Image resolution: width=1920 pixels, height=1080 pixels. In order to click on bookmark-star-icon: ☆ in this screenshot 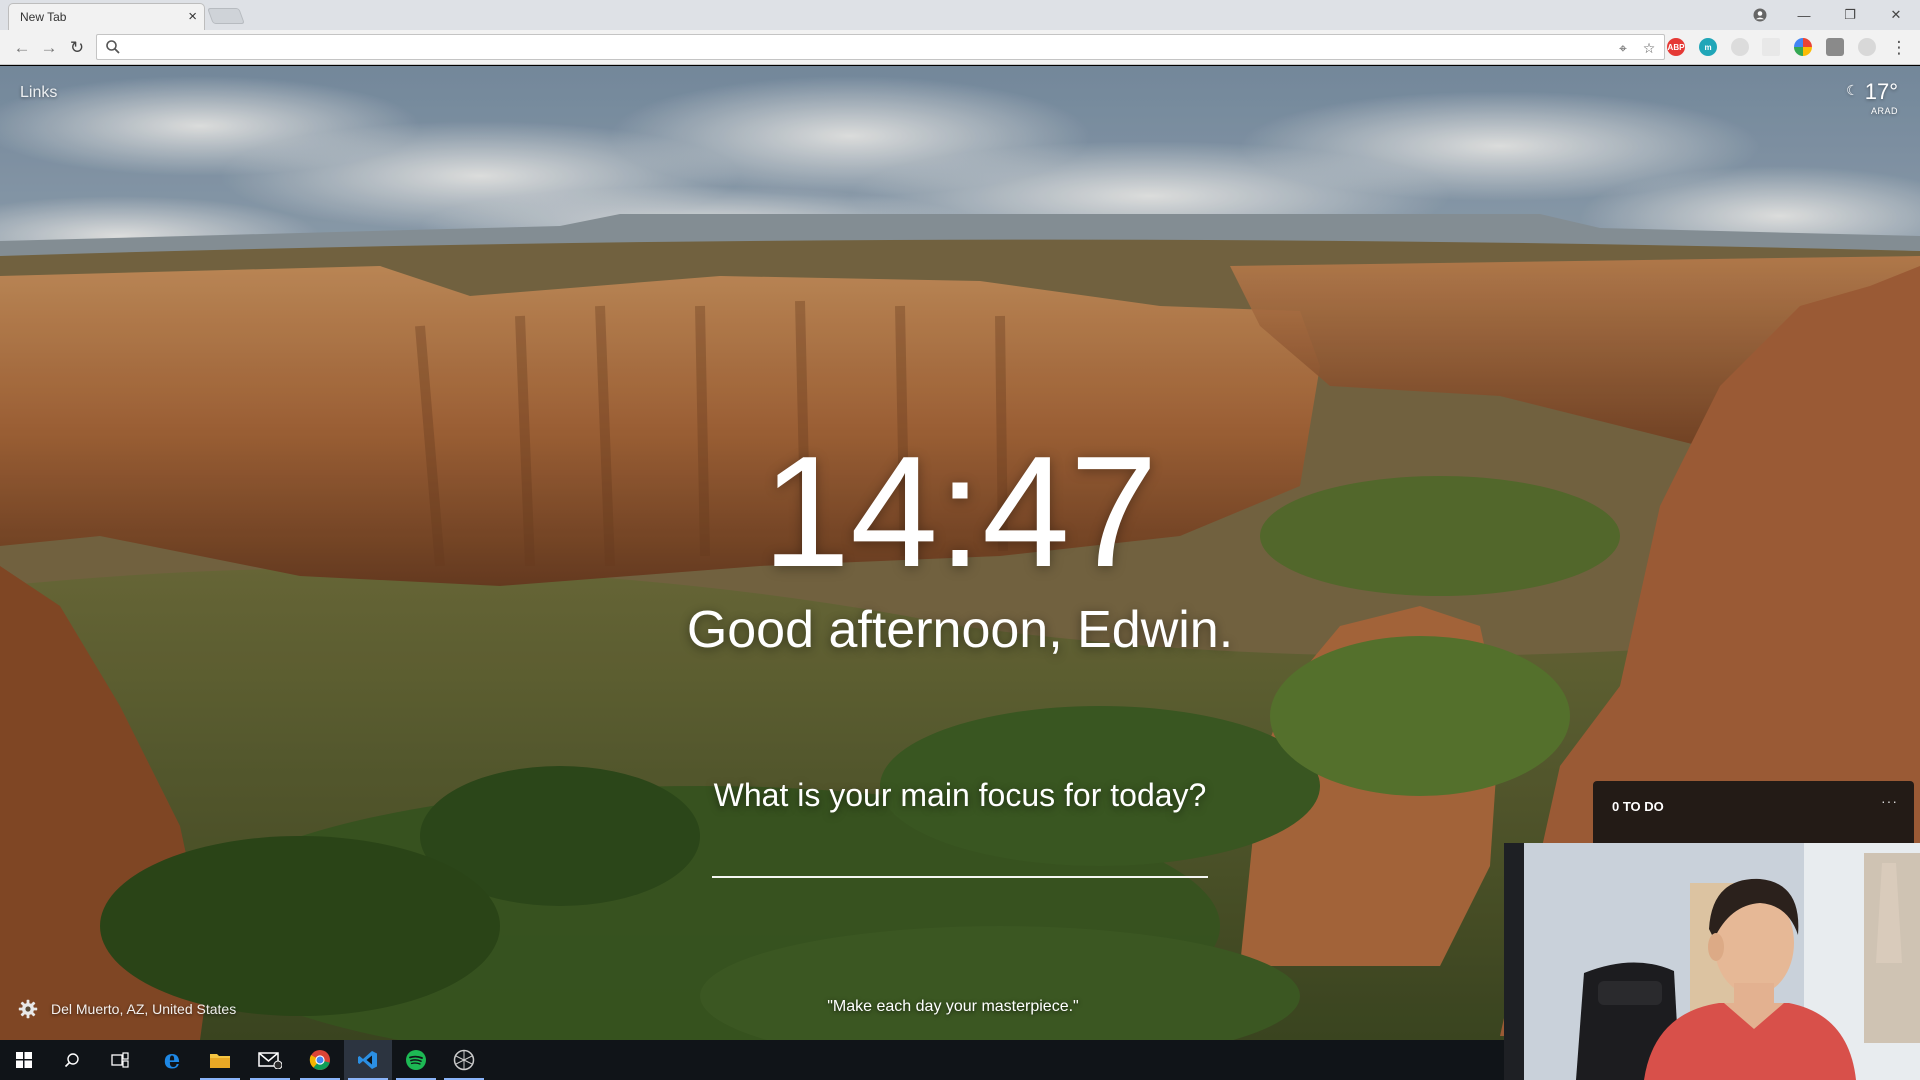, I will do `click(1649, 48)`.